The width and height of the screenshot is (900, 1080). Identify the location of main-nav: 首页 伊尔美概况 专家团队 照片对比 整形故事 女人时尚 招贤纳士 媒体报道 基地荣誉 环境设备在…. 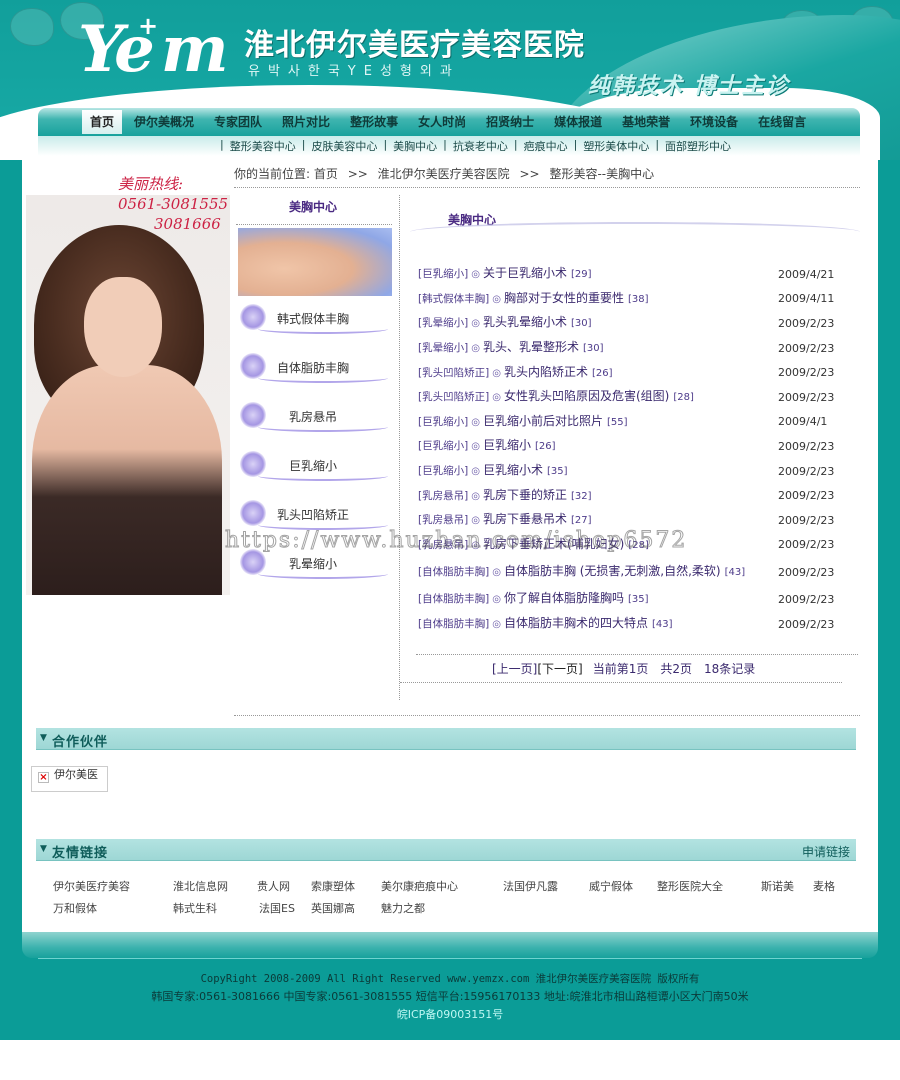
(449, 122).